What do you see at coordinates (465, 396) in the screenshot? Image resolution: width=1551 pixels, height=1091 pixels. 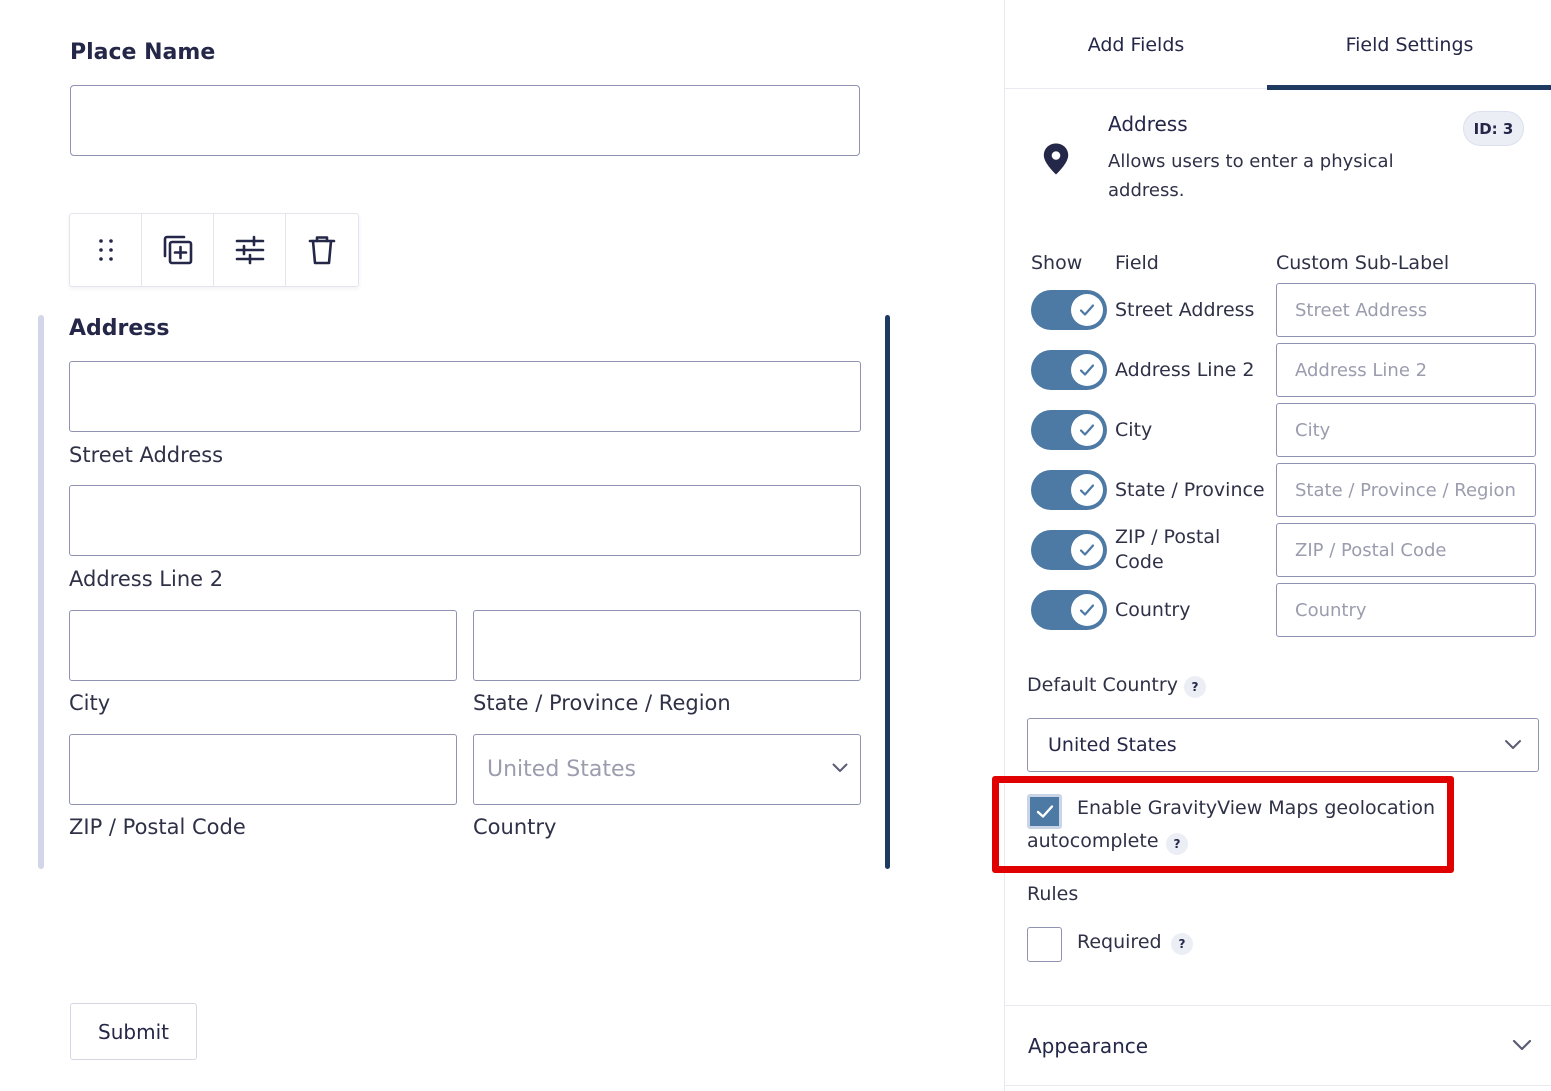 I see `street-address-input` at bounding box center [465, 396].